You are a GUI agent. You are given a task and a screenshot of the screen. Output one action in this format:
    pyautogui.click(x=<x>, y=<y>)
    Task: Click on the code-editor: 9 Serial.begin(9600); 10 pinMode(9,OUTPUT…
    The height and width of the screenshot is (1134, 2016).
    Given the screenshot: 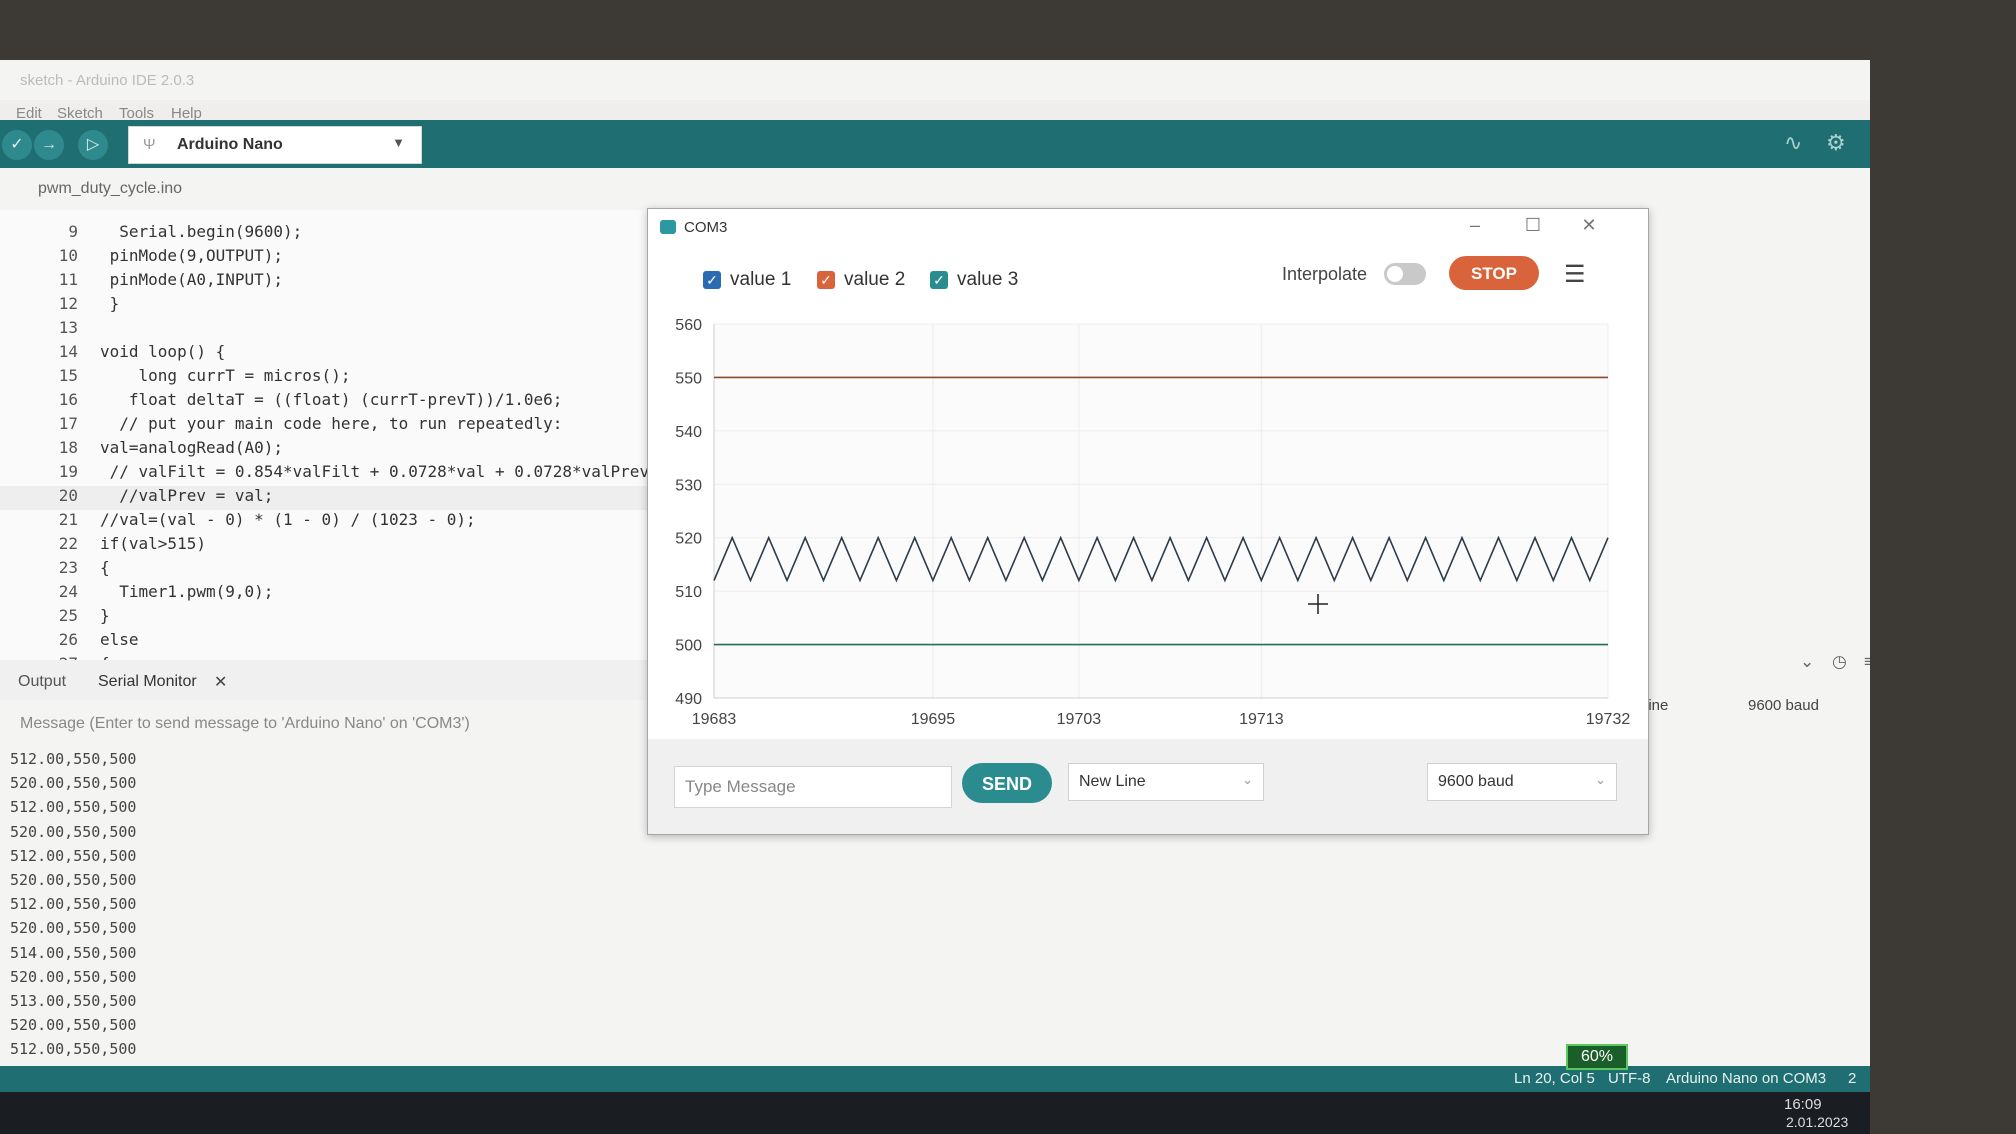 What is the action you would take?
    pyautogui.click(x=330, y=441)
    